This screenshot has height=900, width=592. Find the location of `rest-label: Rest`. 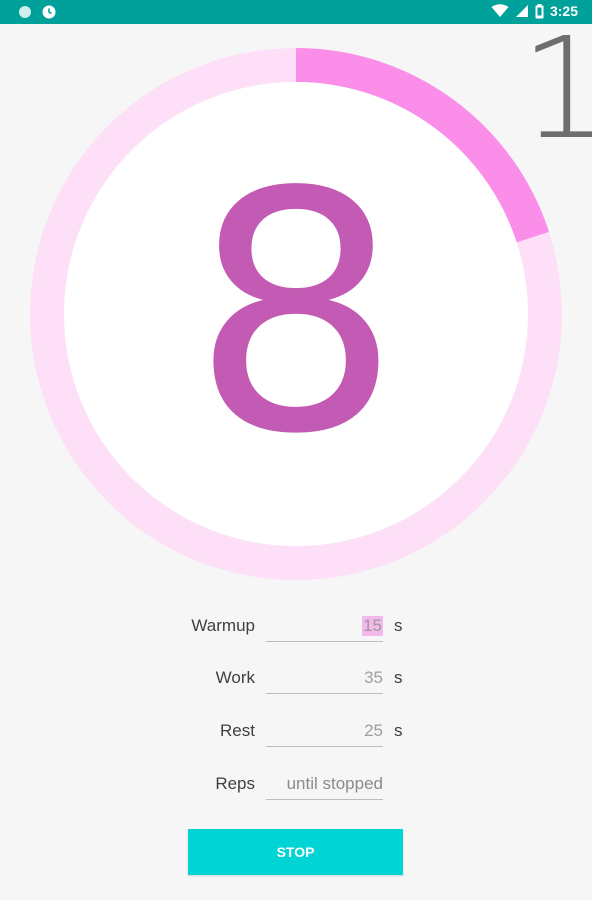

rest-label: Rest is located at coordinates (237, 730).